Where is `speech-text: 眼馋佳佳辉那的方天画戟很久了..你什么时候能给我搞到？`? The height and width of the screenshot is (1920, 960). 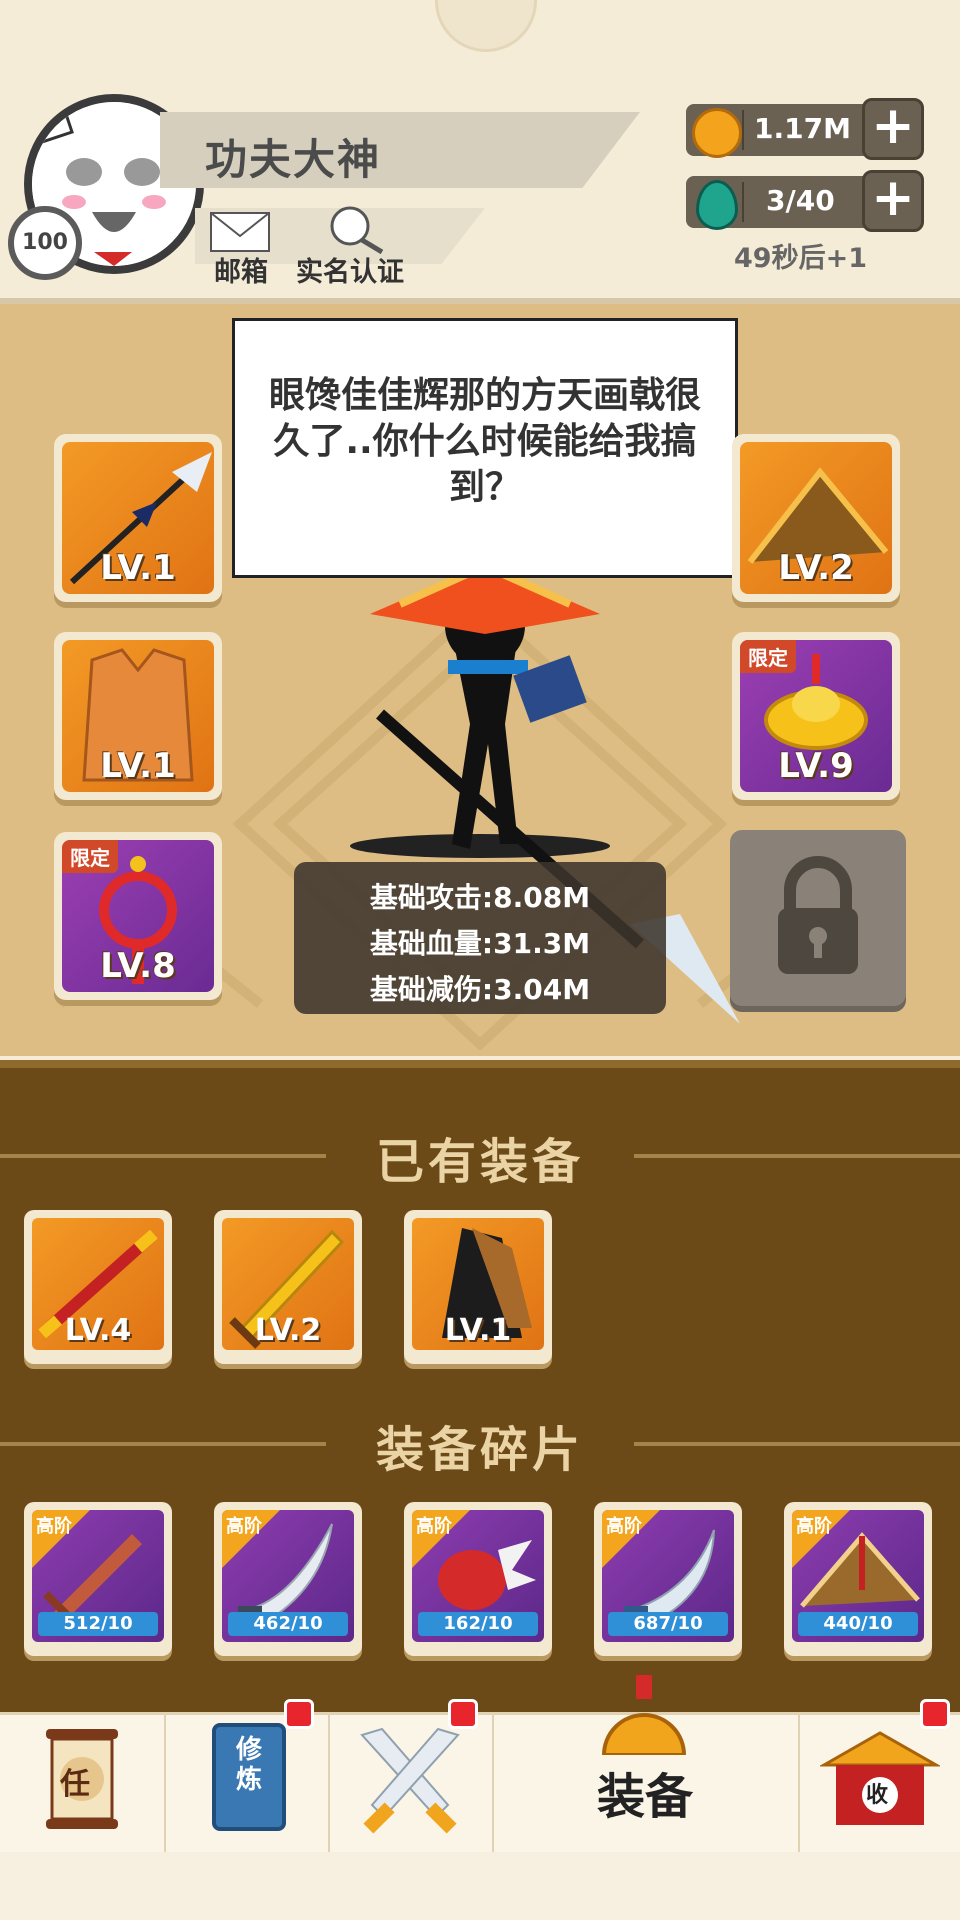
speech-text: 眼馋佳佳辉那的方天画戟很久了..你什么时候能给我搞到？ is located at coordinates (484, 441).